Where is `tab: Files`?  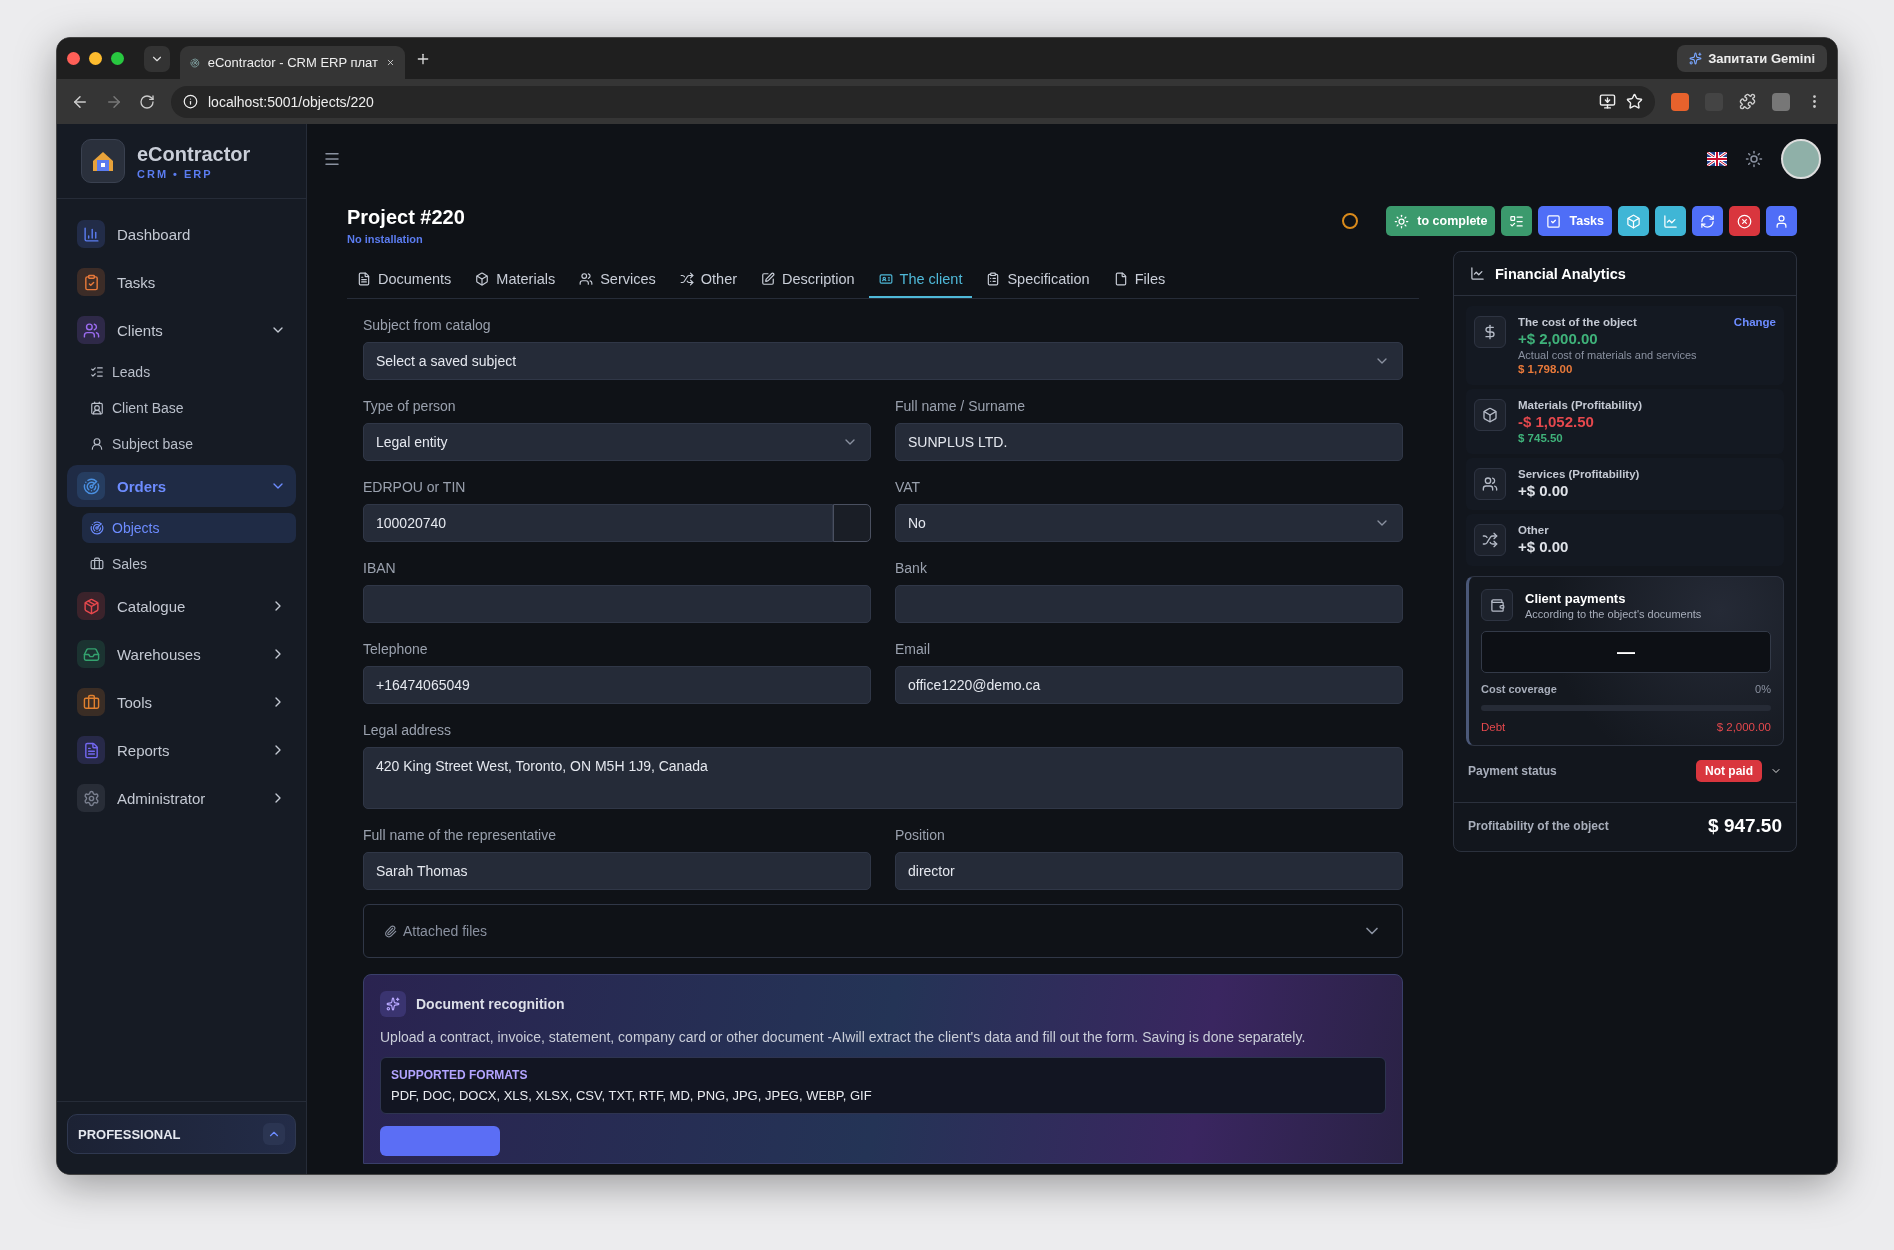 tab: Files is located at coordinates (1139, 280).